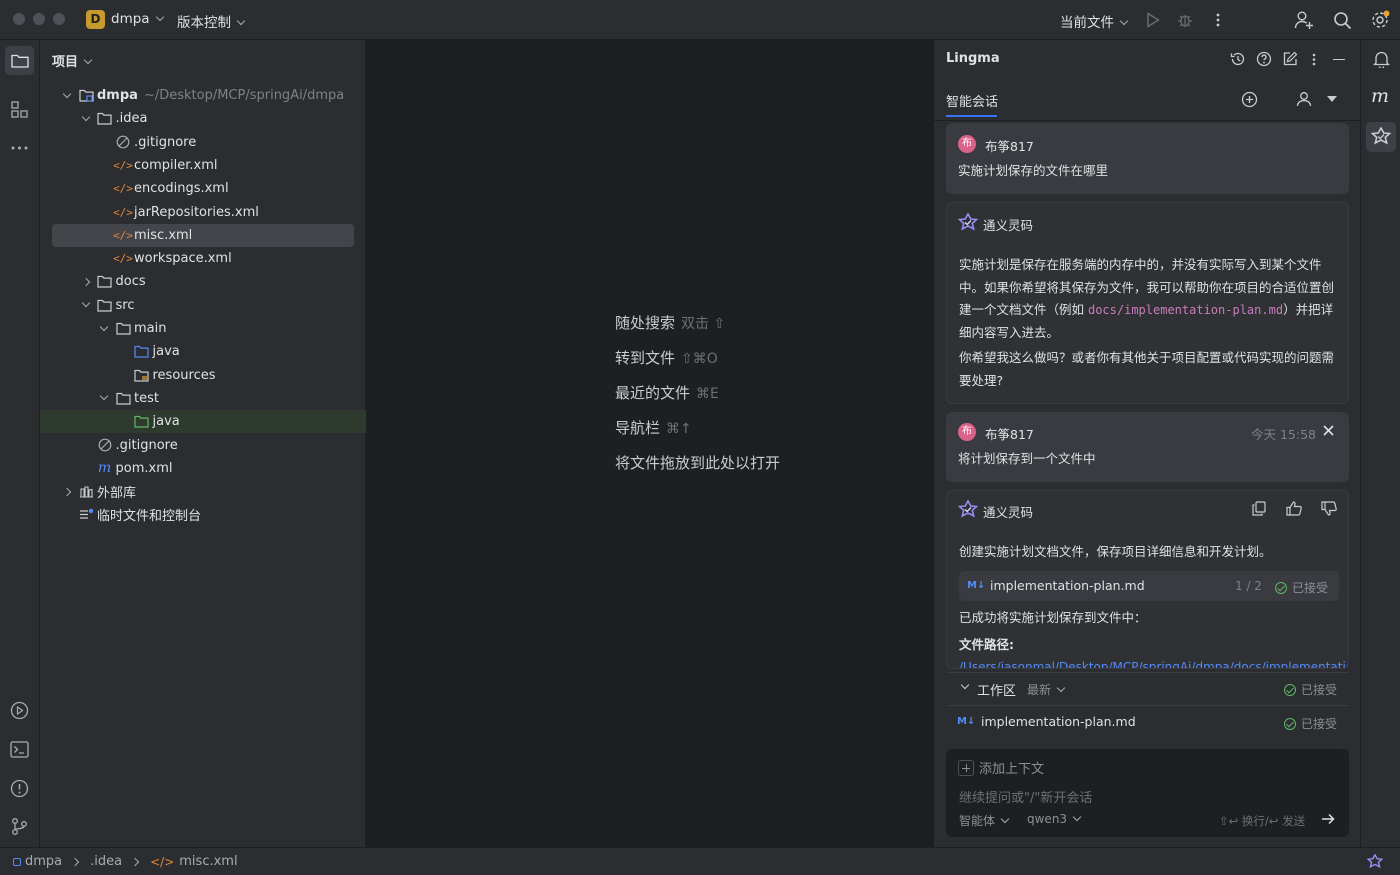 The width and height of the screenshot is (1400, 875). I want to click on user-profile-icon, so click(1304, 99).